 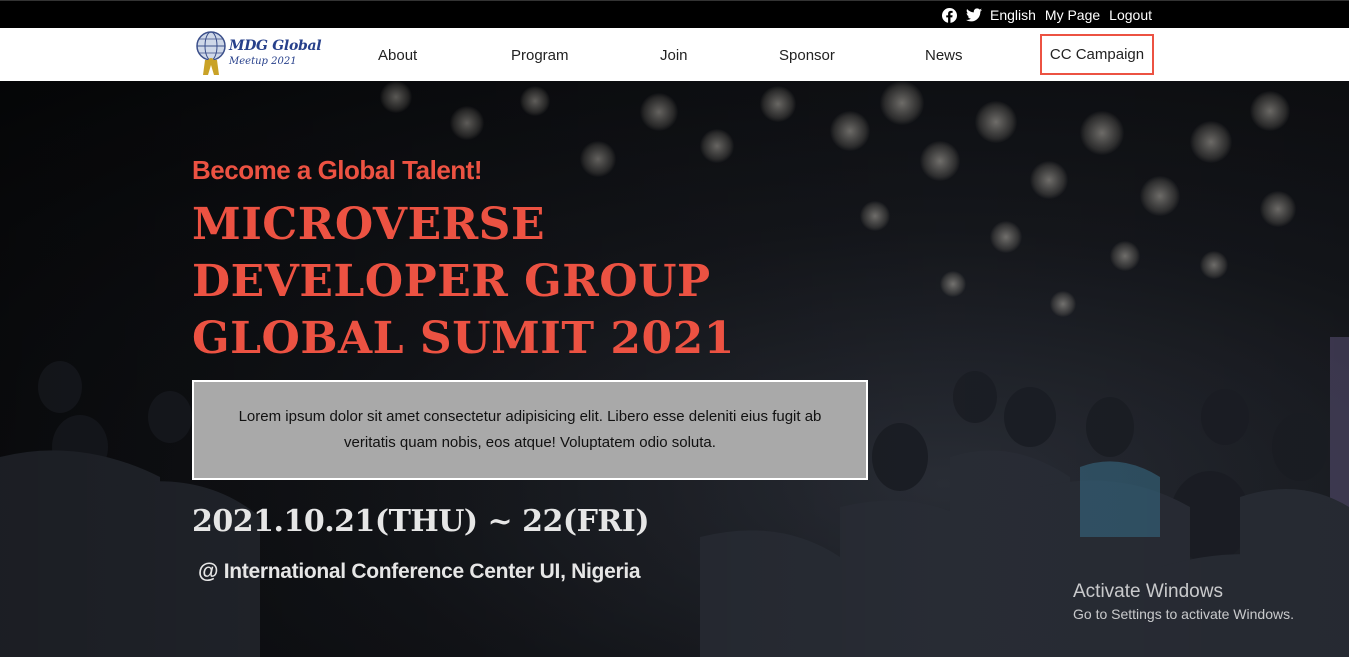 I want to click on nav-item-join: Join, so click(x=674, y=55).